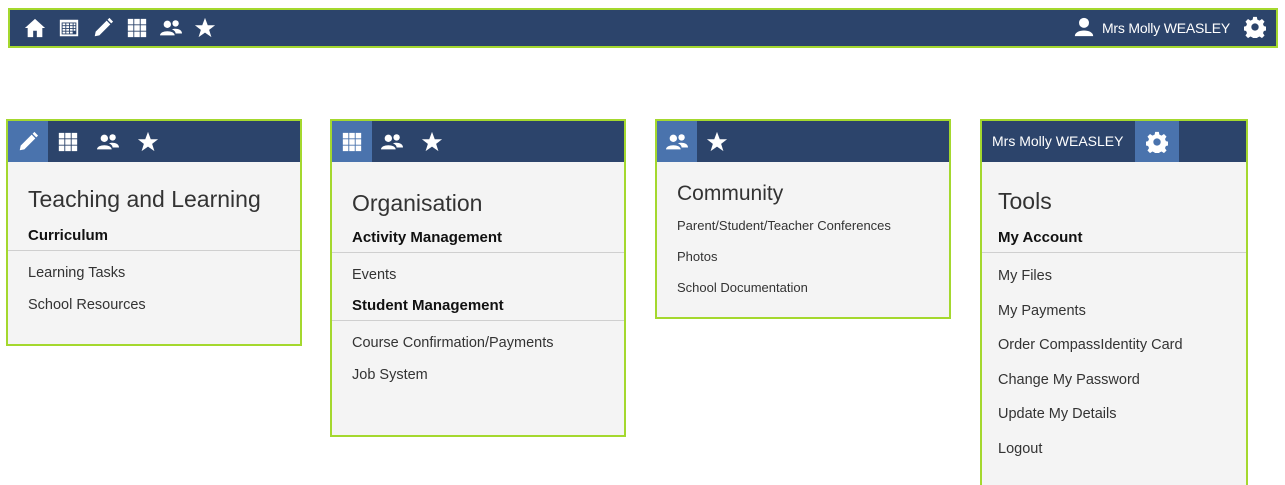 Image resolution: width=1285 pixels, height=485 pixels. I want to click on link-job-system: Job System, so click(478, 375).